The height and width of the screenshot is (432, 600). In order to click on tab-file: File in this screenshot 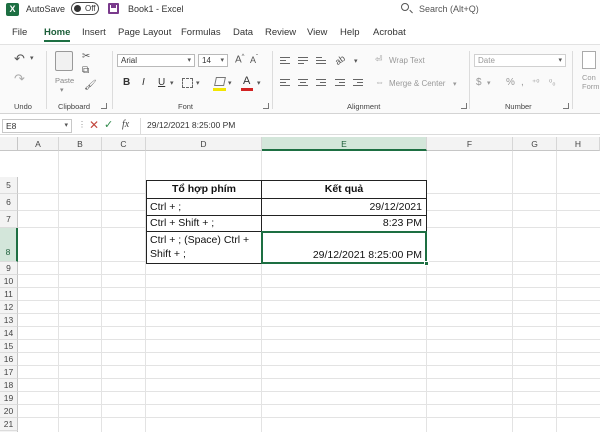, I will do `click(19, 32)`.